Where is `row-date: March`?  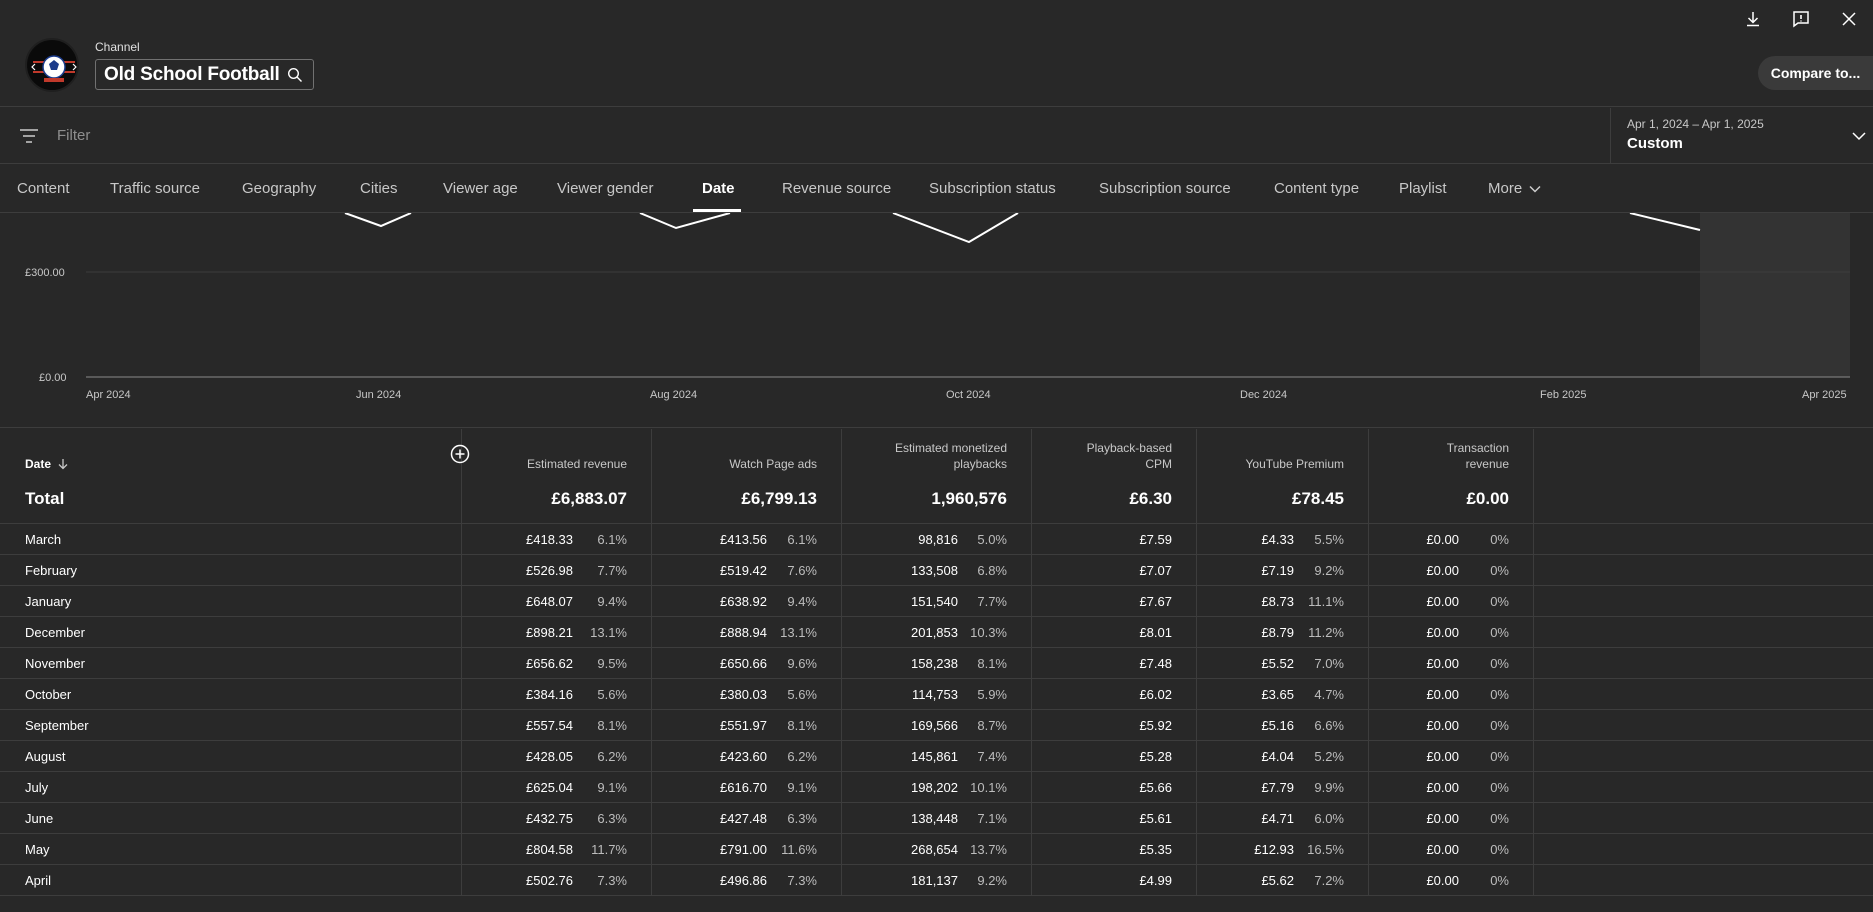
row-date: March is located at coordinates (43, 539).